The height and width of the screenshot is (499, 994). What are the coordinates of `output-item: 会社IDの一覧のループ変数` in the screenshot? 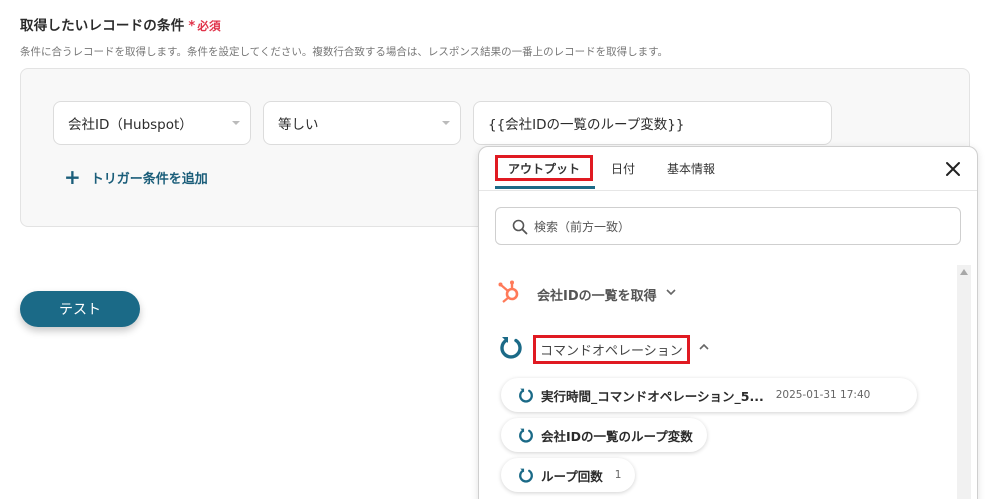 It's located at (604, 435).